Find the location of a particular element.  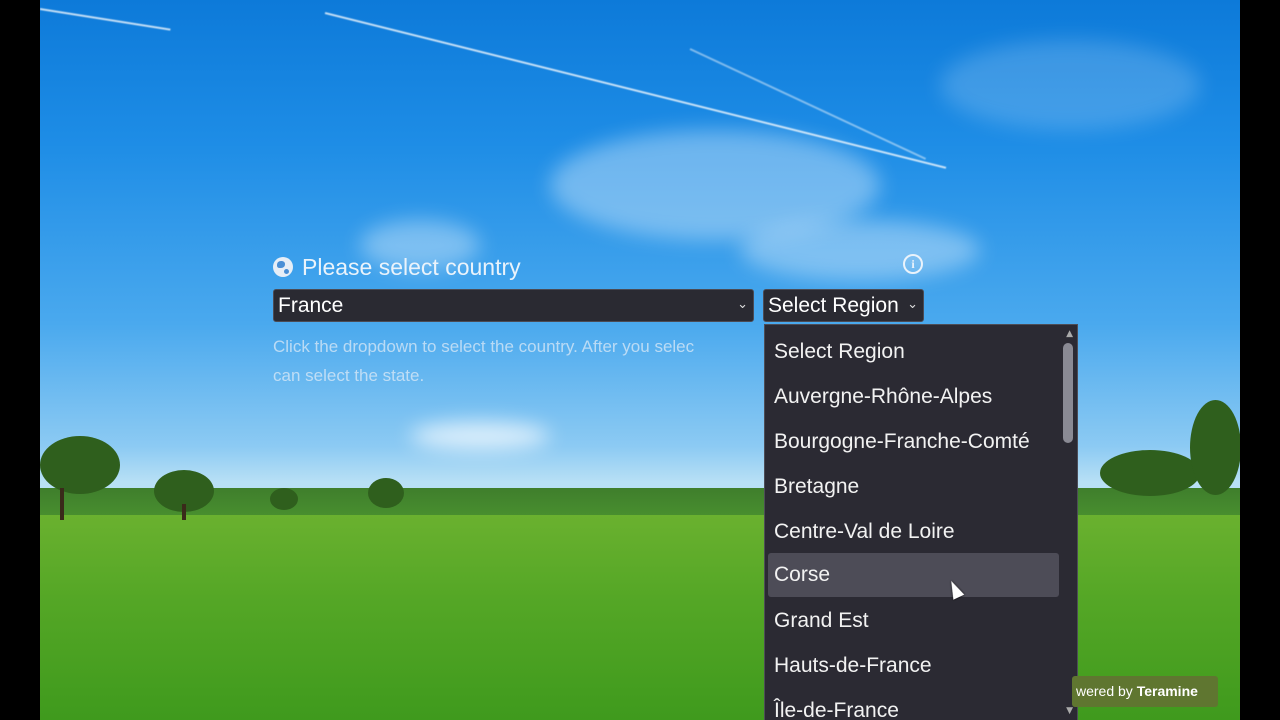

region-option: Grand Est is located at coordinates (913, 621).